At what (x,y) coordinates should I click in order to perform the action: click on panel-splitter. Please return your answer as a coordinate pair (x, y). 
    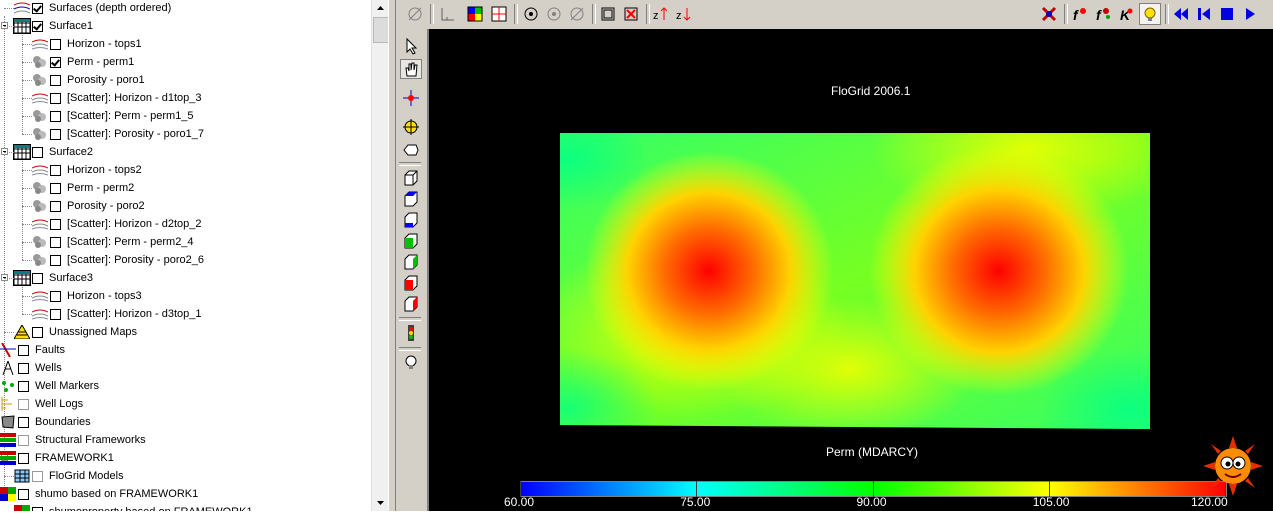
    Looking at the image, I should click on (392, 255).